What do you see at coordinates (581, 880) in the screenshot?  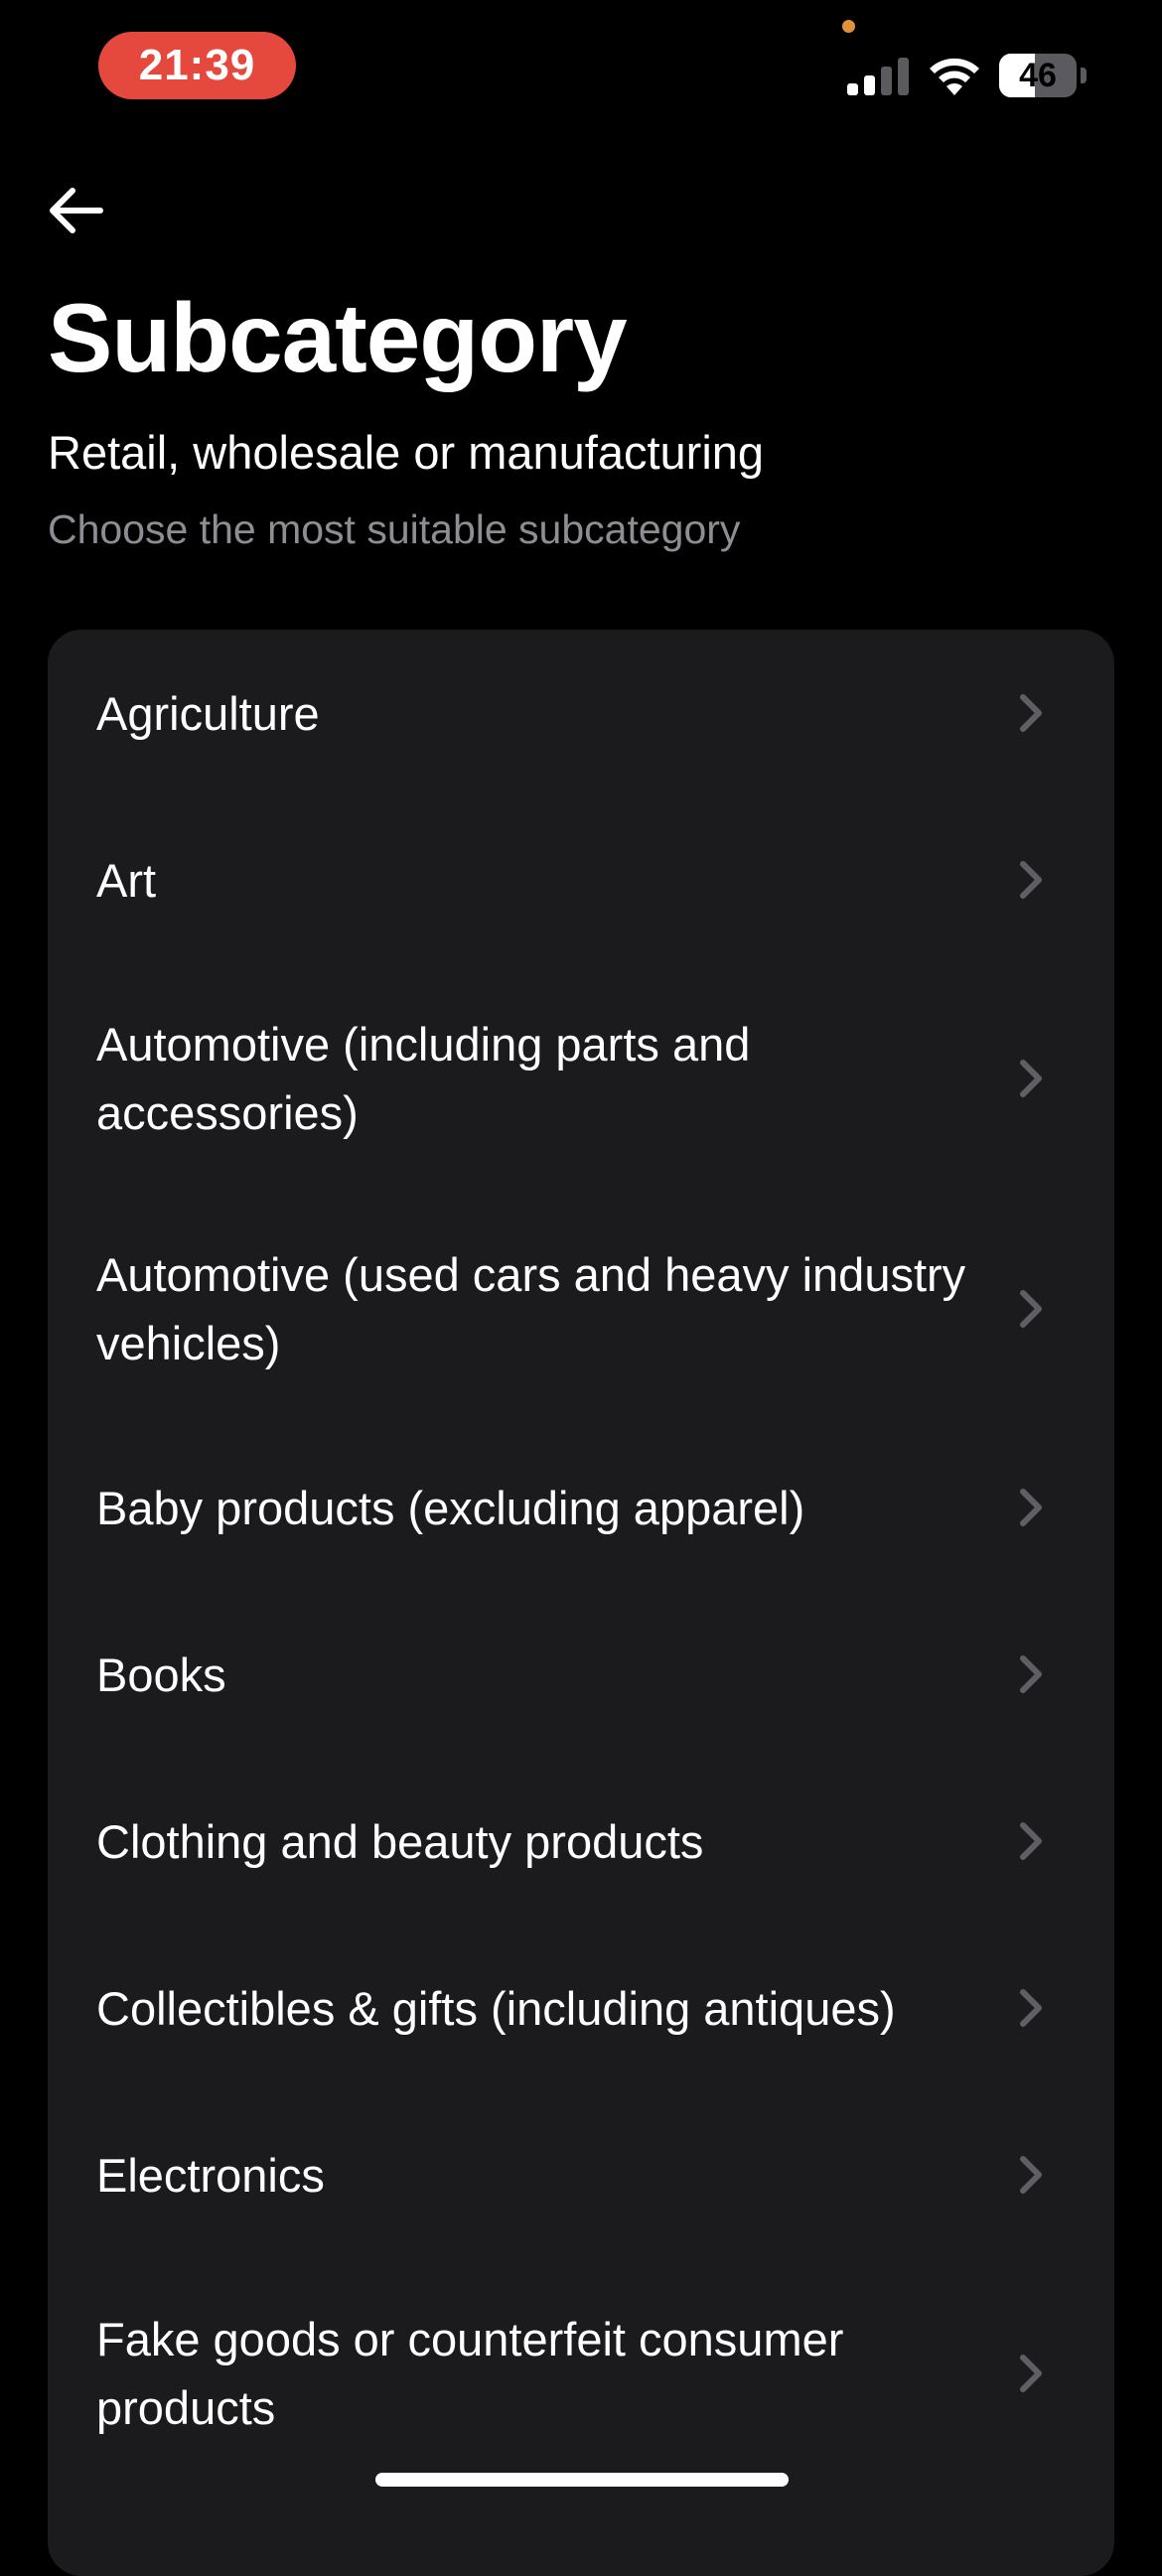 I see `subcategory-item-art: Art` at bounding box center [581, 880].